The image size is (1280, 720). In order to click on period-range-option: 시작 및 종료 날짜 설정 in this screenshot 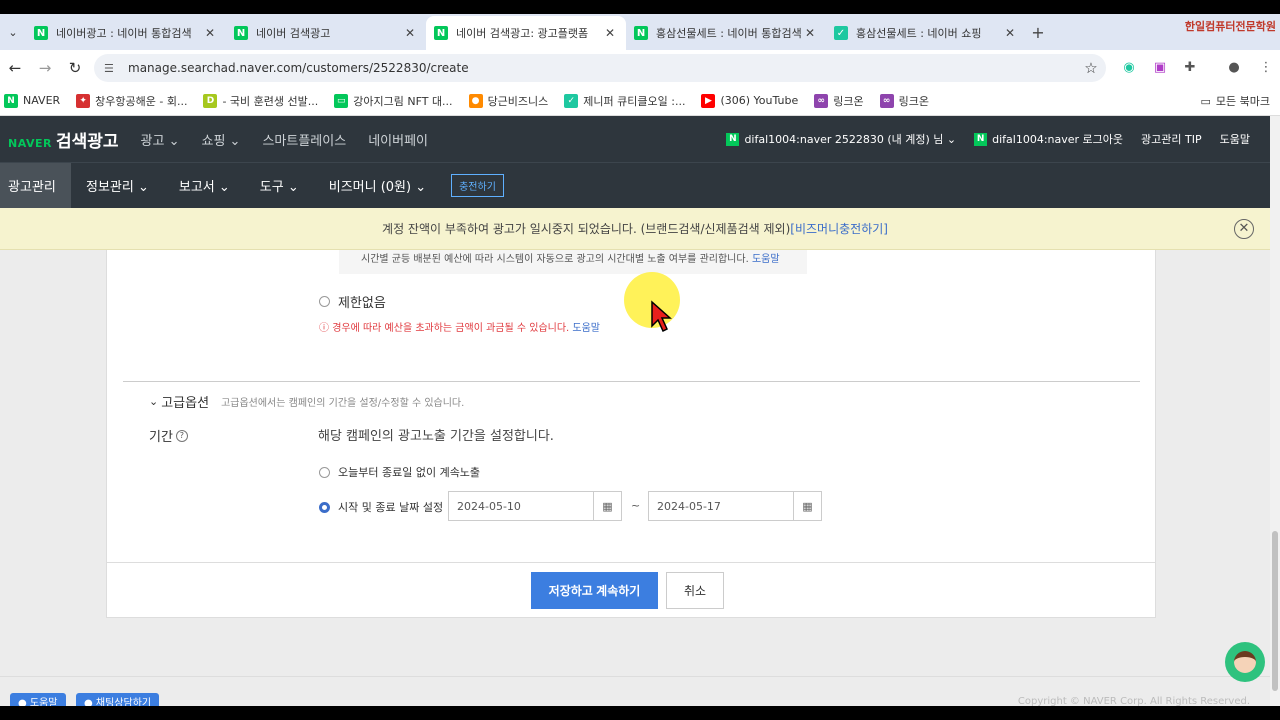, I will do `click(381, 507)`.